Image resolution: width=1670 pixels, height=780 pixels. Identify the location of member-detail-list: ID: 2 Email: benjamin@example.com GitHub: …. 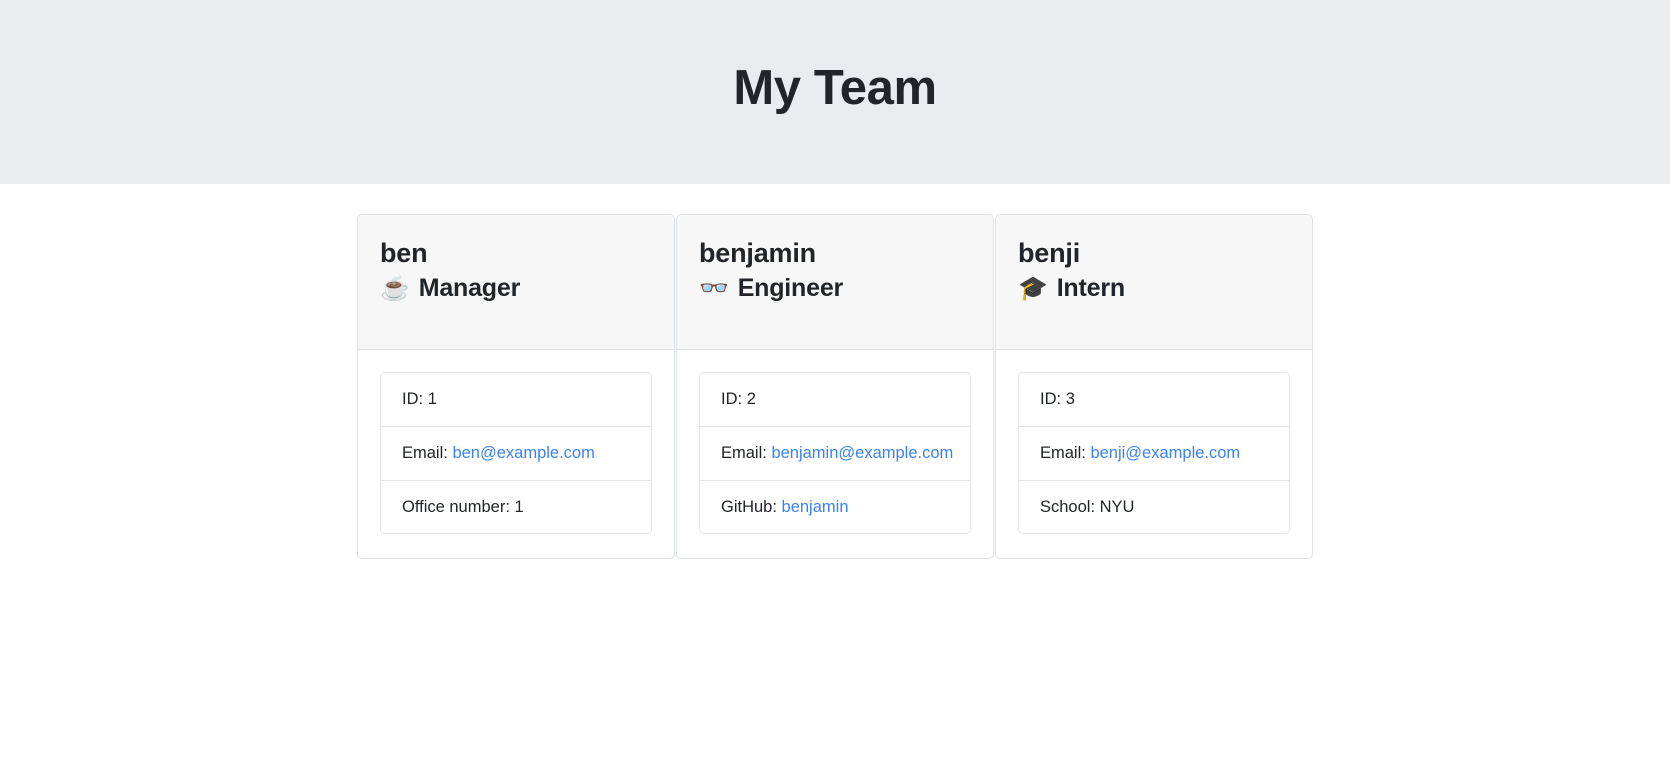
(835, 453).